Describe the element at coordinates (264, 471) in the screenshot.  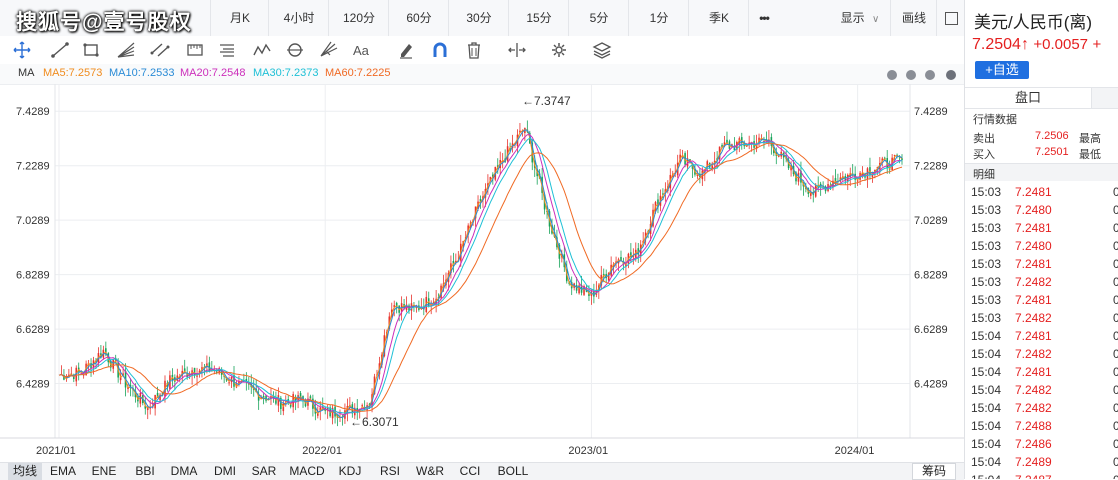
I see `indicator-tab-sar: SAR` at that location.